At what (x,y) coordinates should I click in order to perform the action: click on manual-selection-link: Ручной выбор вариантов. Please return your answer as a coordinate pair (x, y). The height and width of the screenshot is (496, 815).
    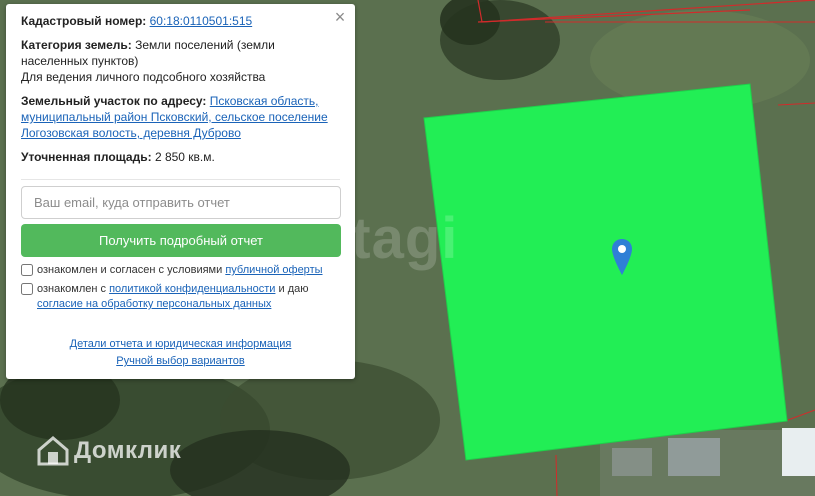
    Looking at the image, I should click on (180, 361).